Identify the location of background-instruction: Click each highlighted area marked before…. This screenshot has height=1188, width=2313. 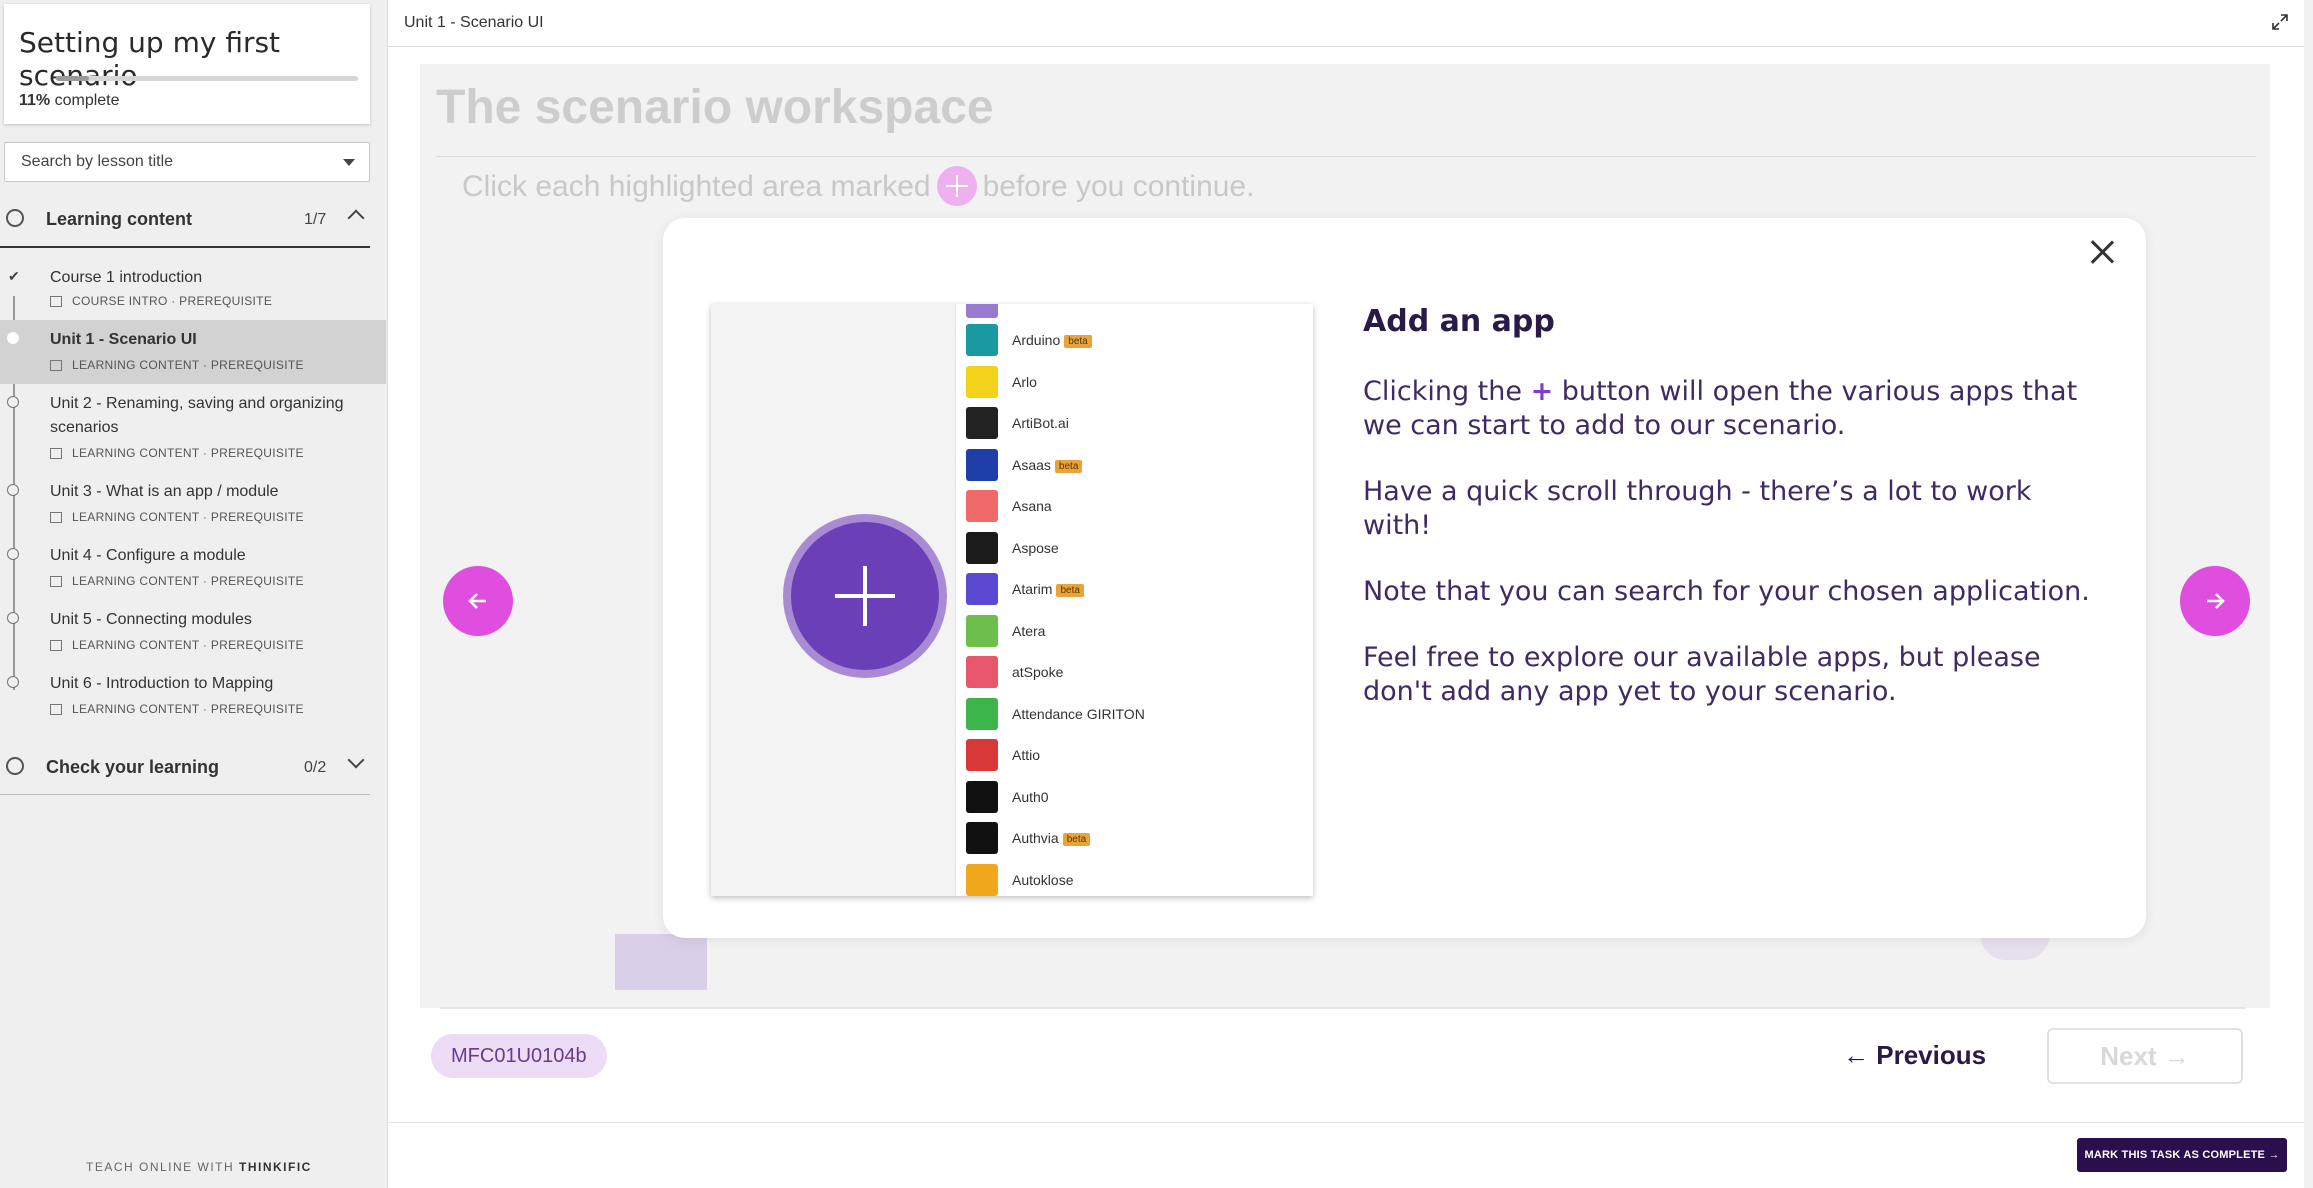
(858, 186).